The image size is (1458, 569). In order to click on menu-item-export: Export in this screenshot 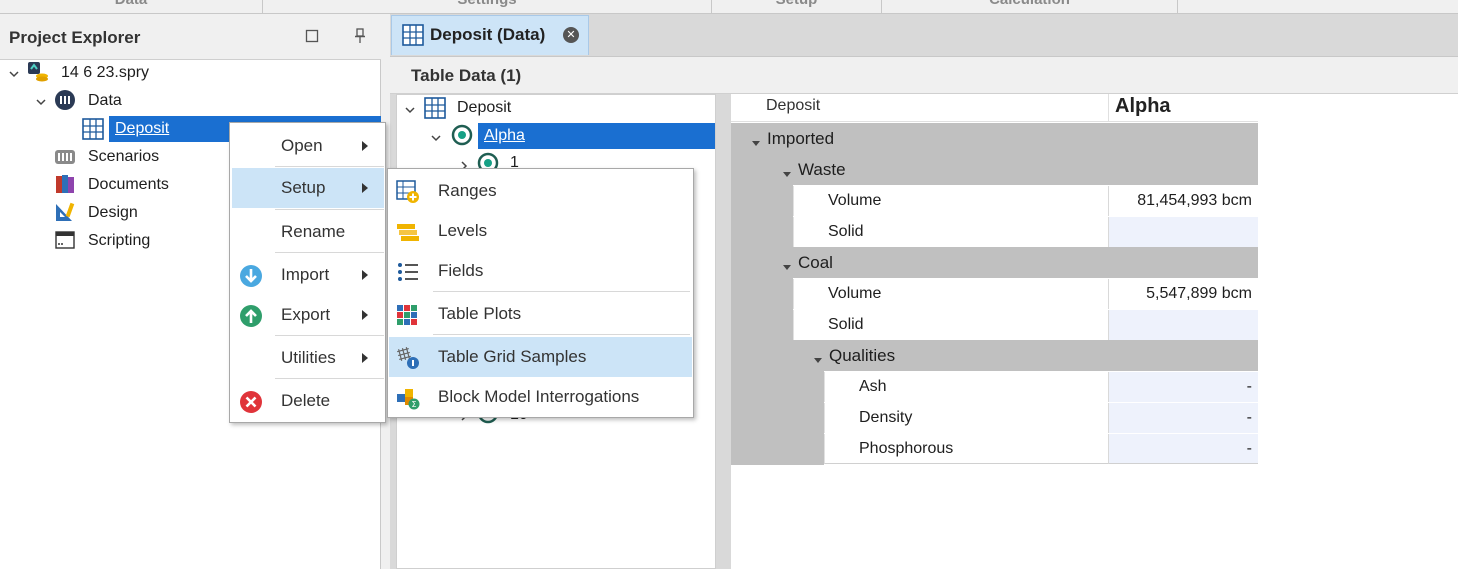, I will do `click(307, 315)`.